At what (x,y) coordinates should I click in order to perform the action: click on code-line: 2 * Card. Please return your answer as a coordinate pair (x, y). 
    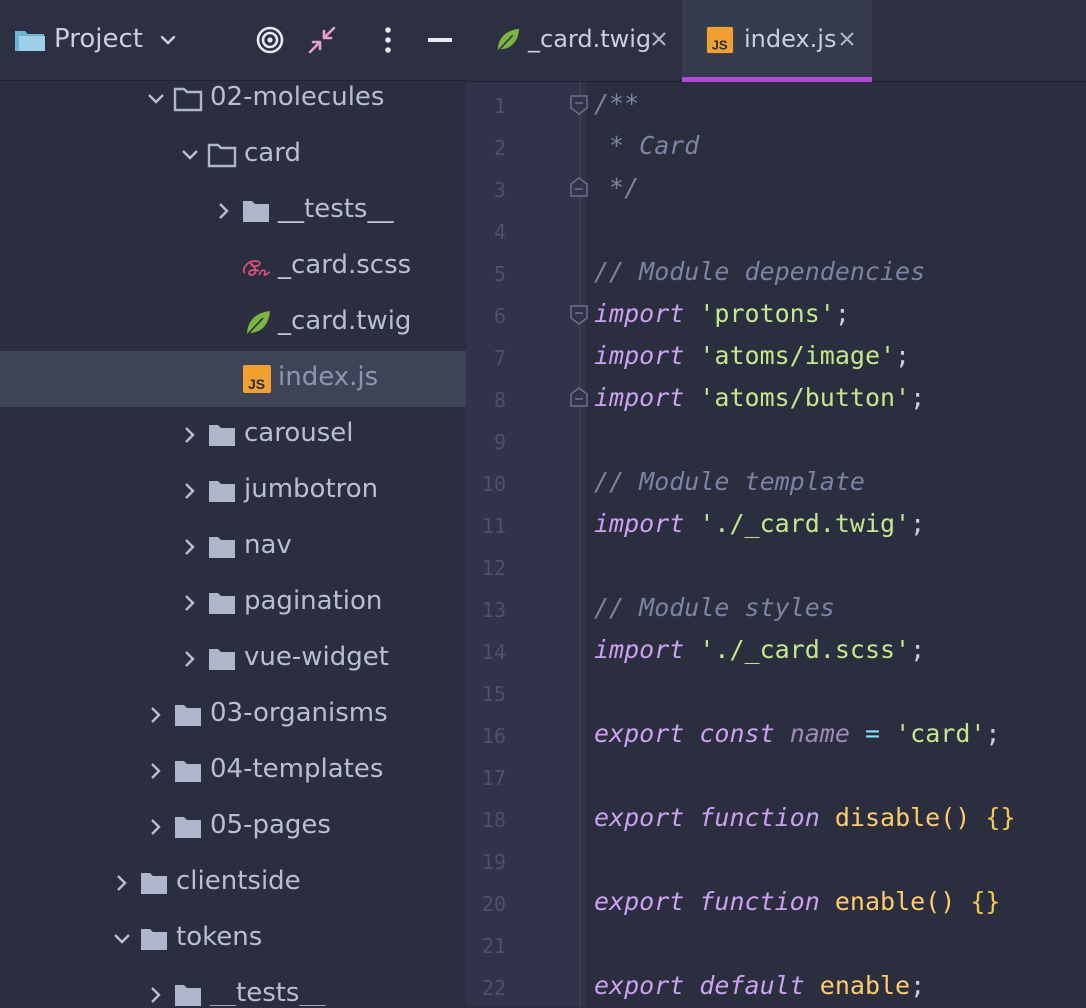
    Looking at the image, I should click on (776, 147).